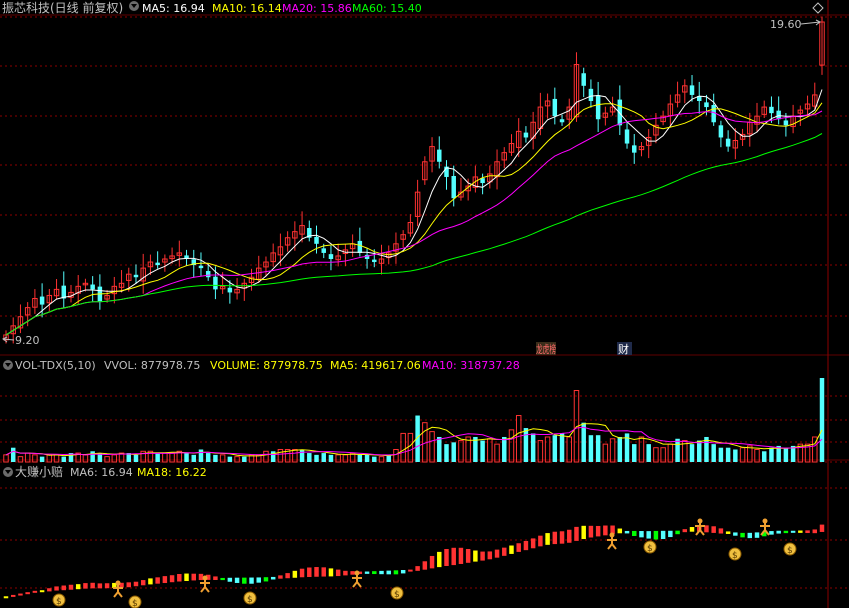  What do you see at coordinates (55, 365) in the screenshot?
I see `volume-panel-title: VOL-TDX(5,10)` at bounding box center [55, 365].